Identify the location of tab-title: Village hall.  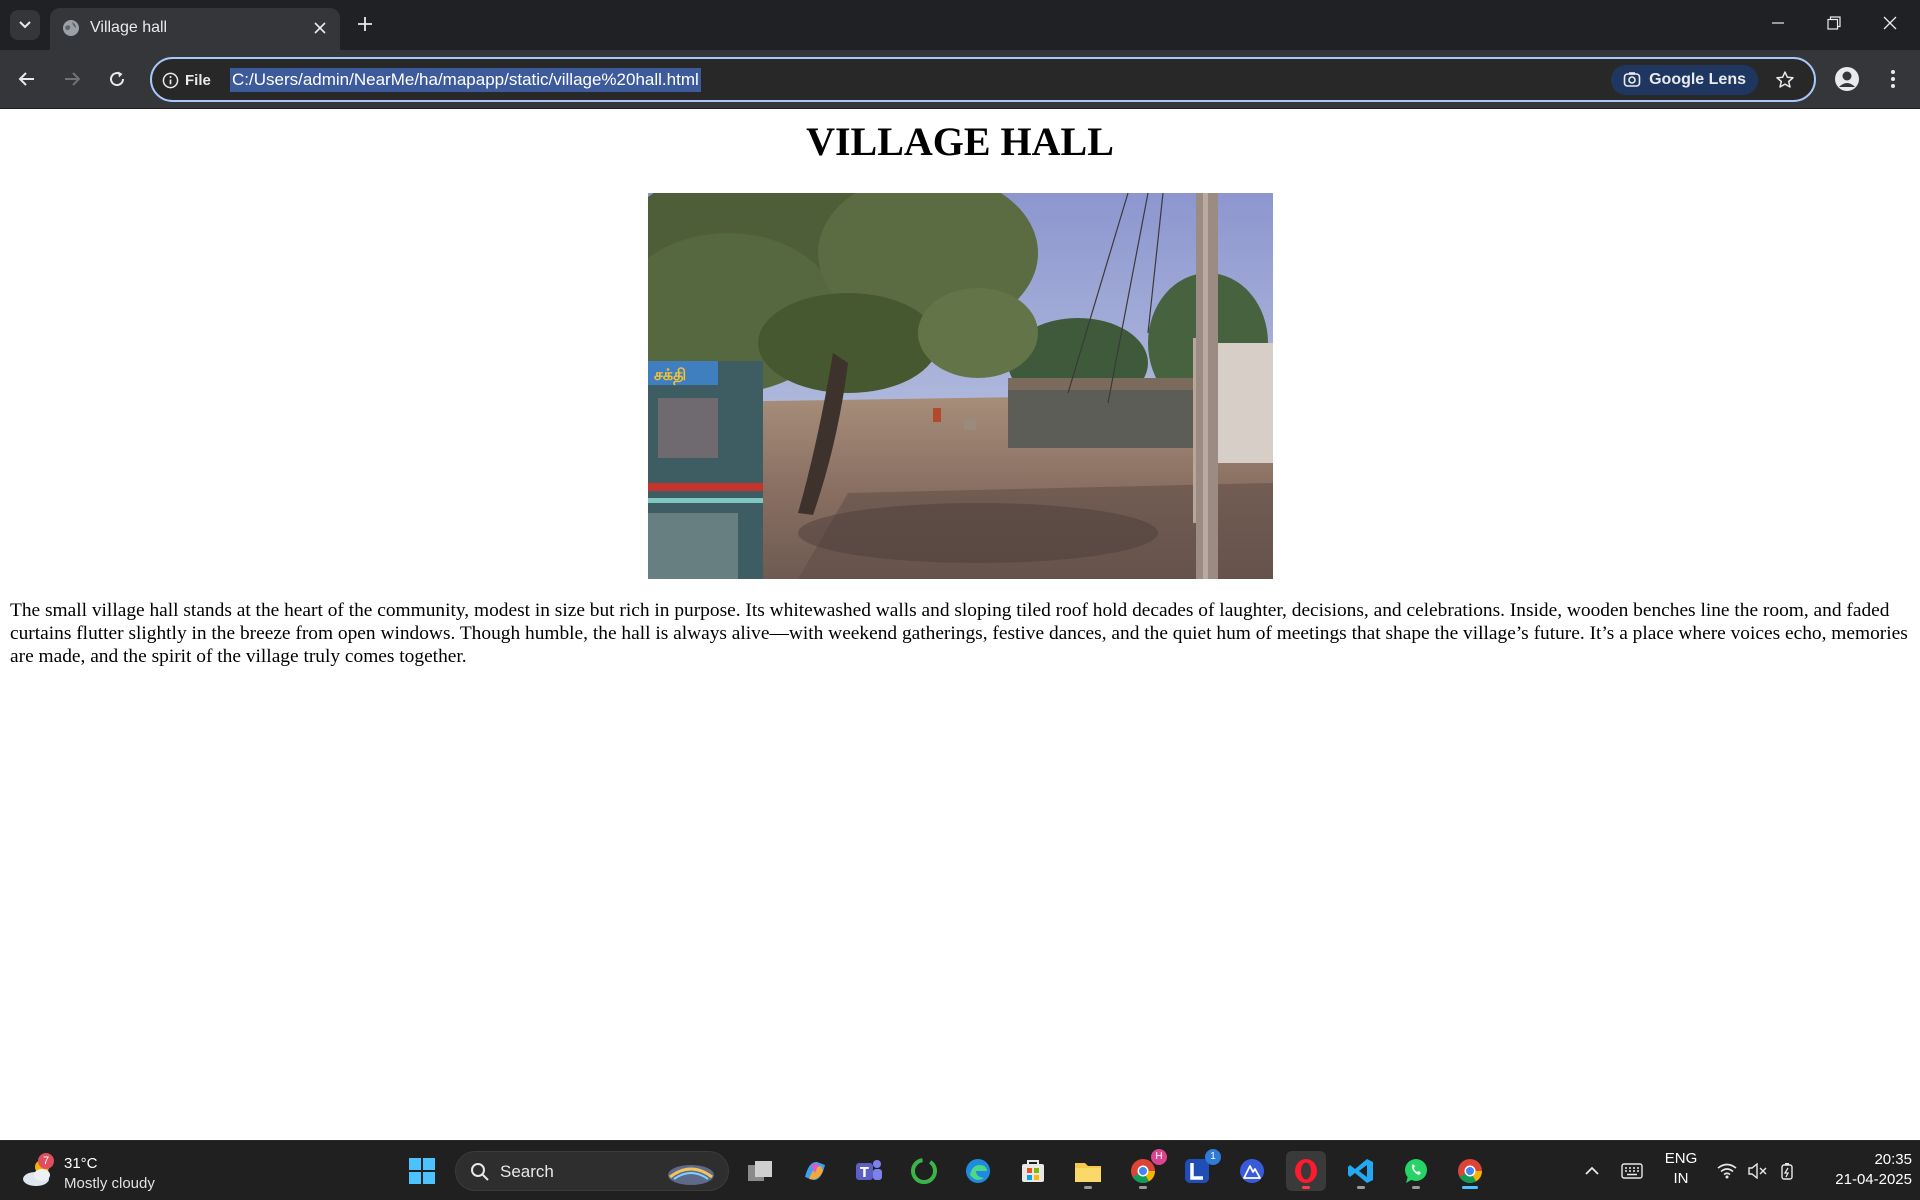
(129, 27).